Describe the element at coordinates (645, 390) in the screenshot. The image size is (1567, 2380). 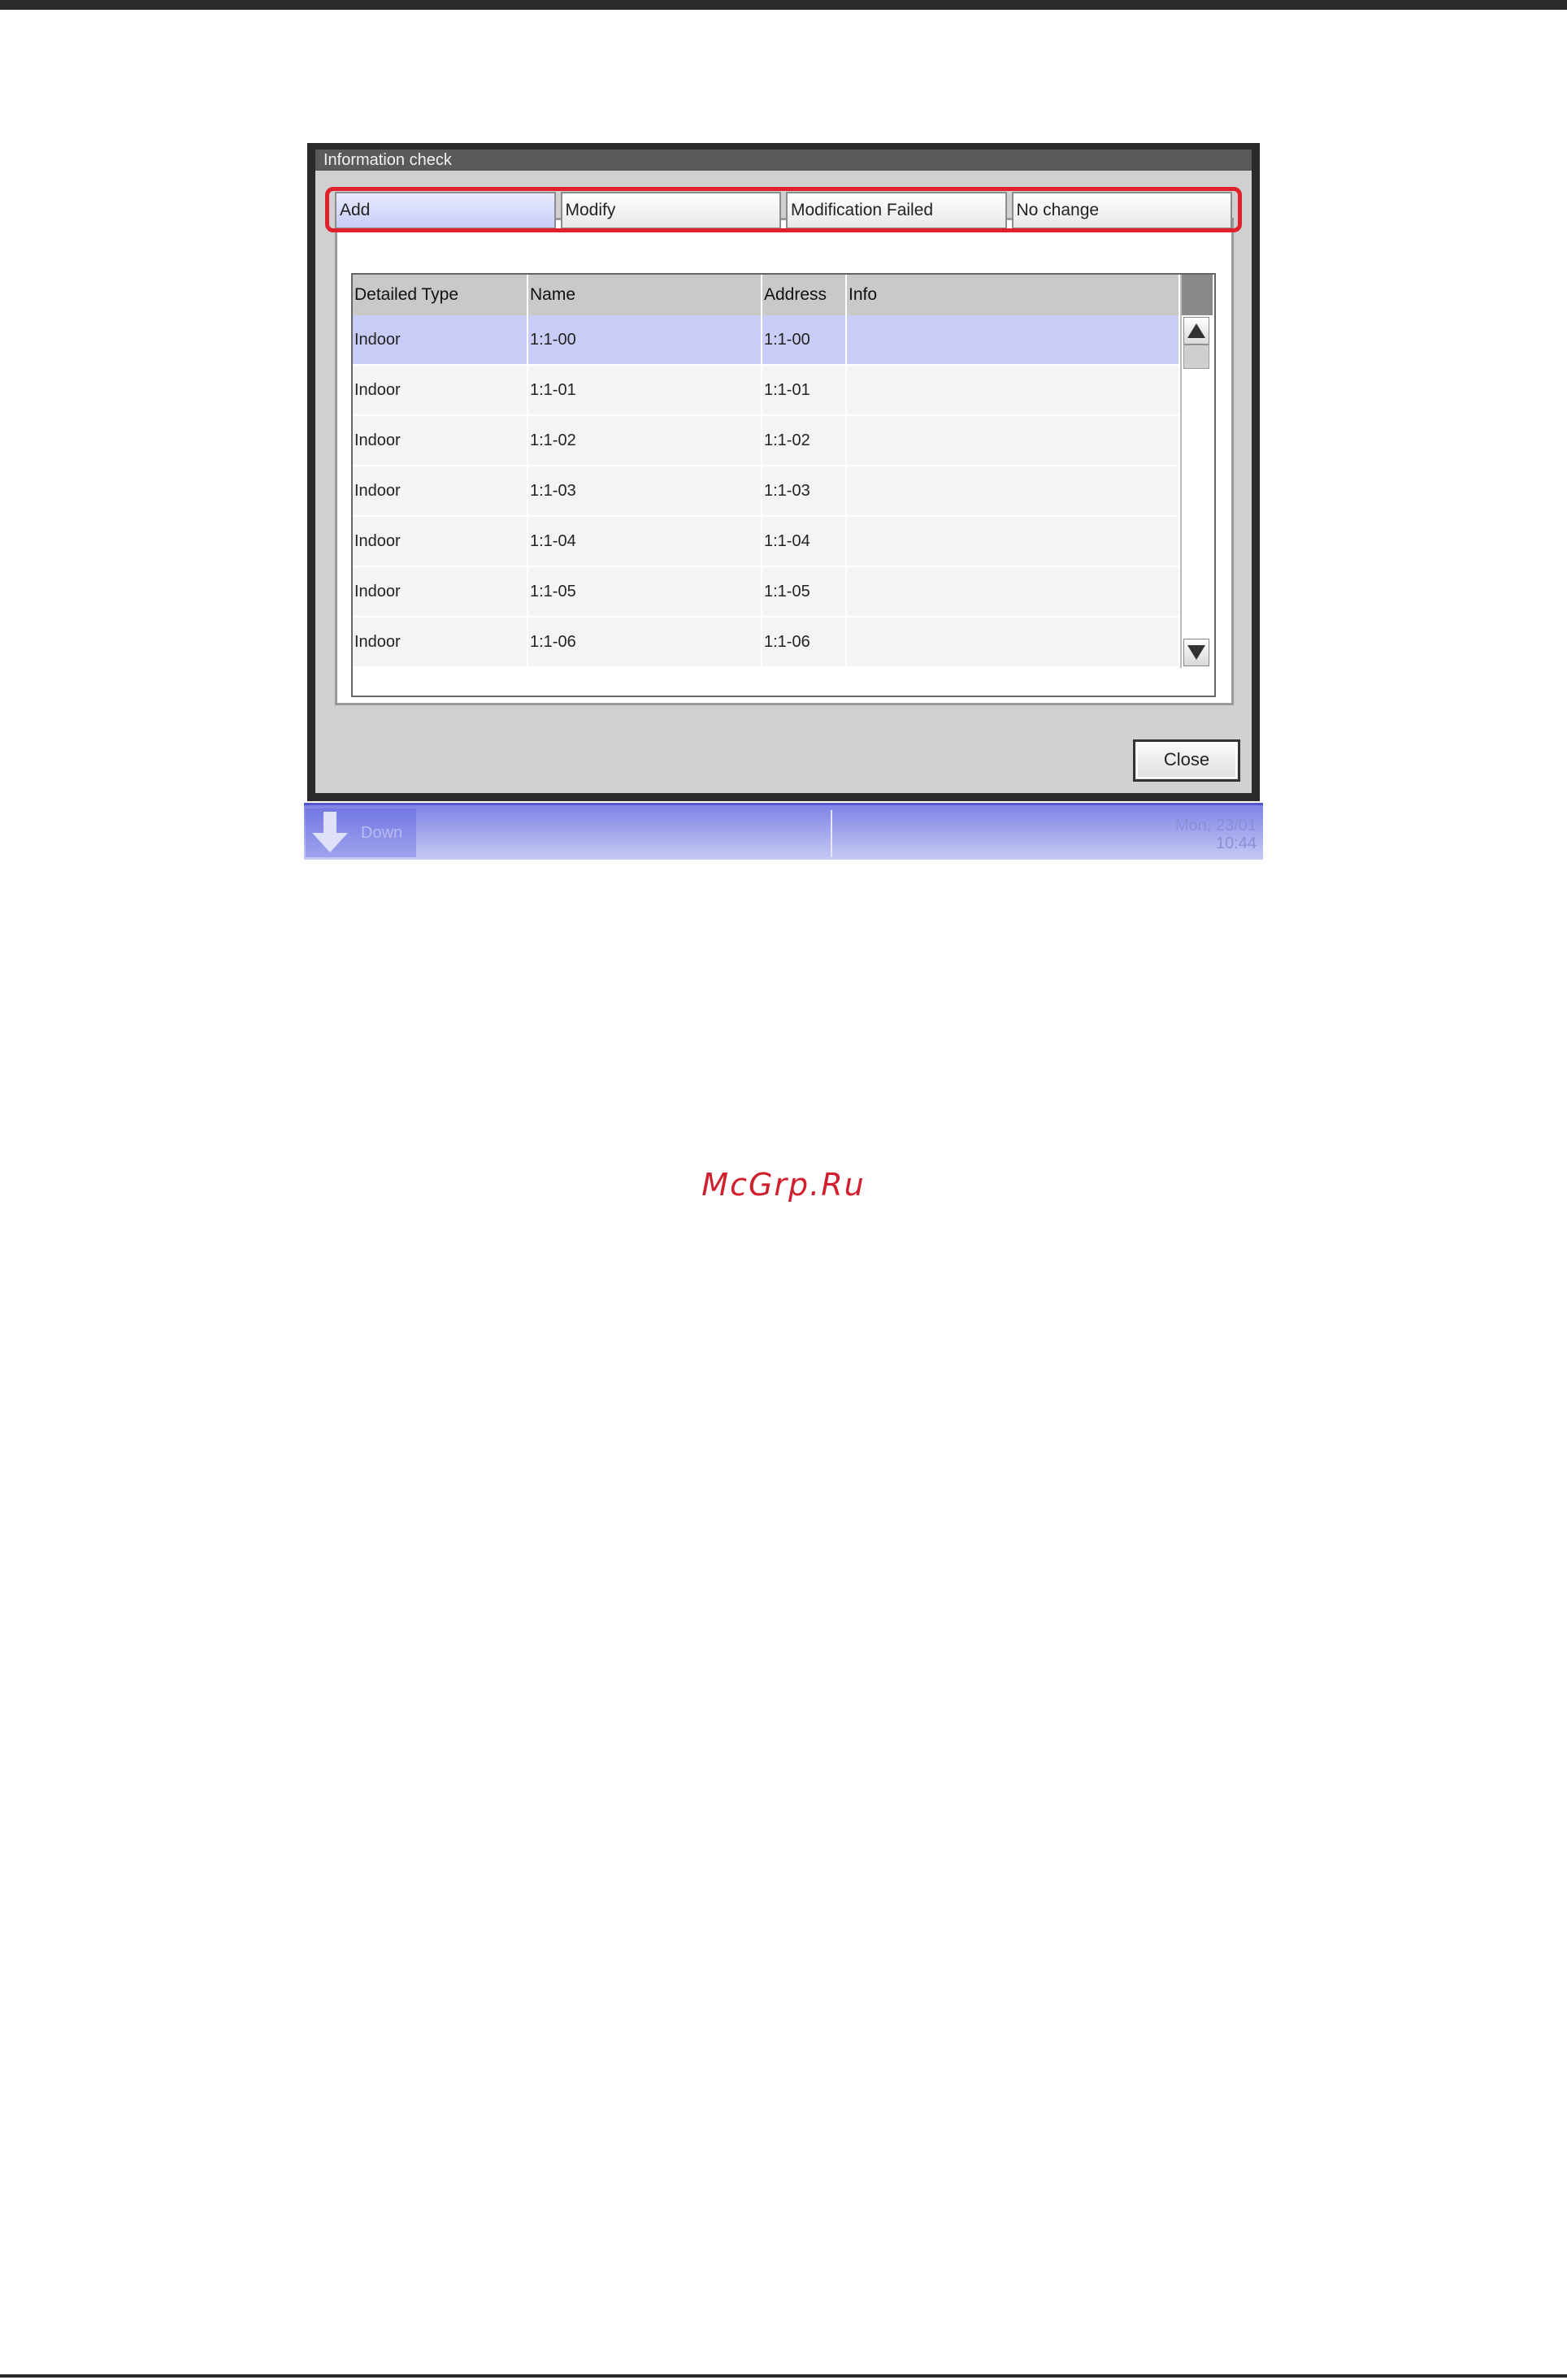
I see `cell-name: 1:1-01` at that location.